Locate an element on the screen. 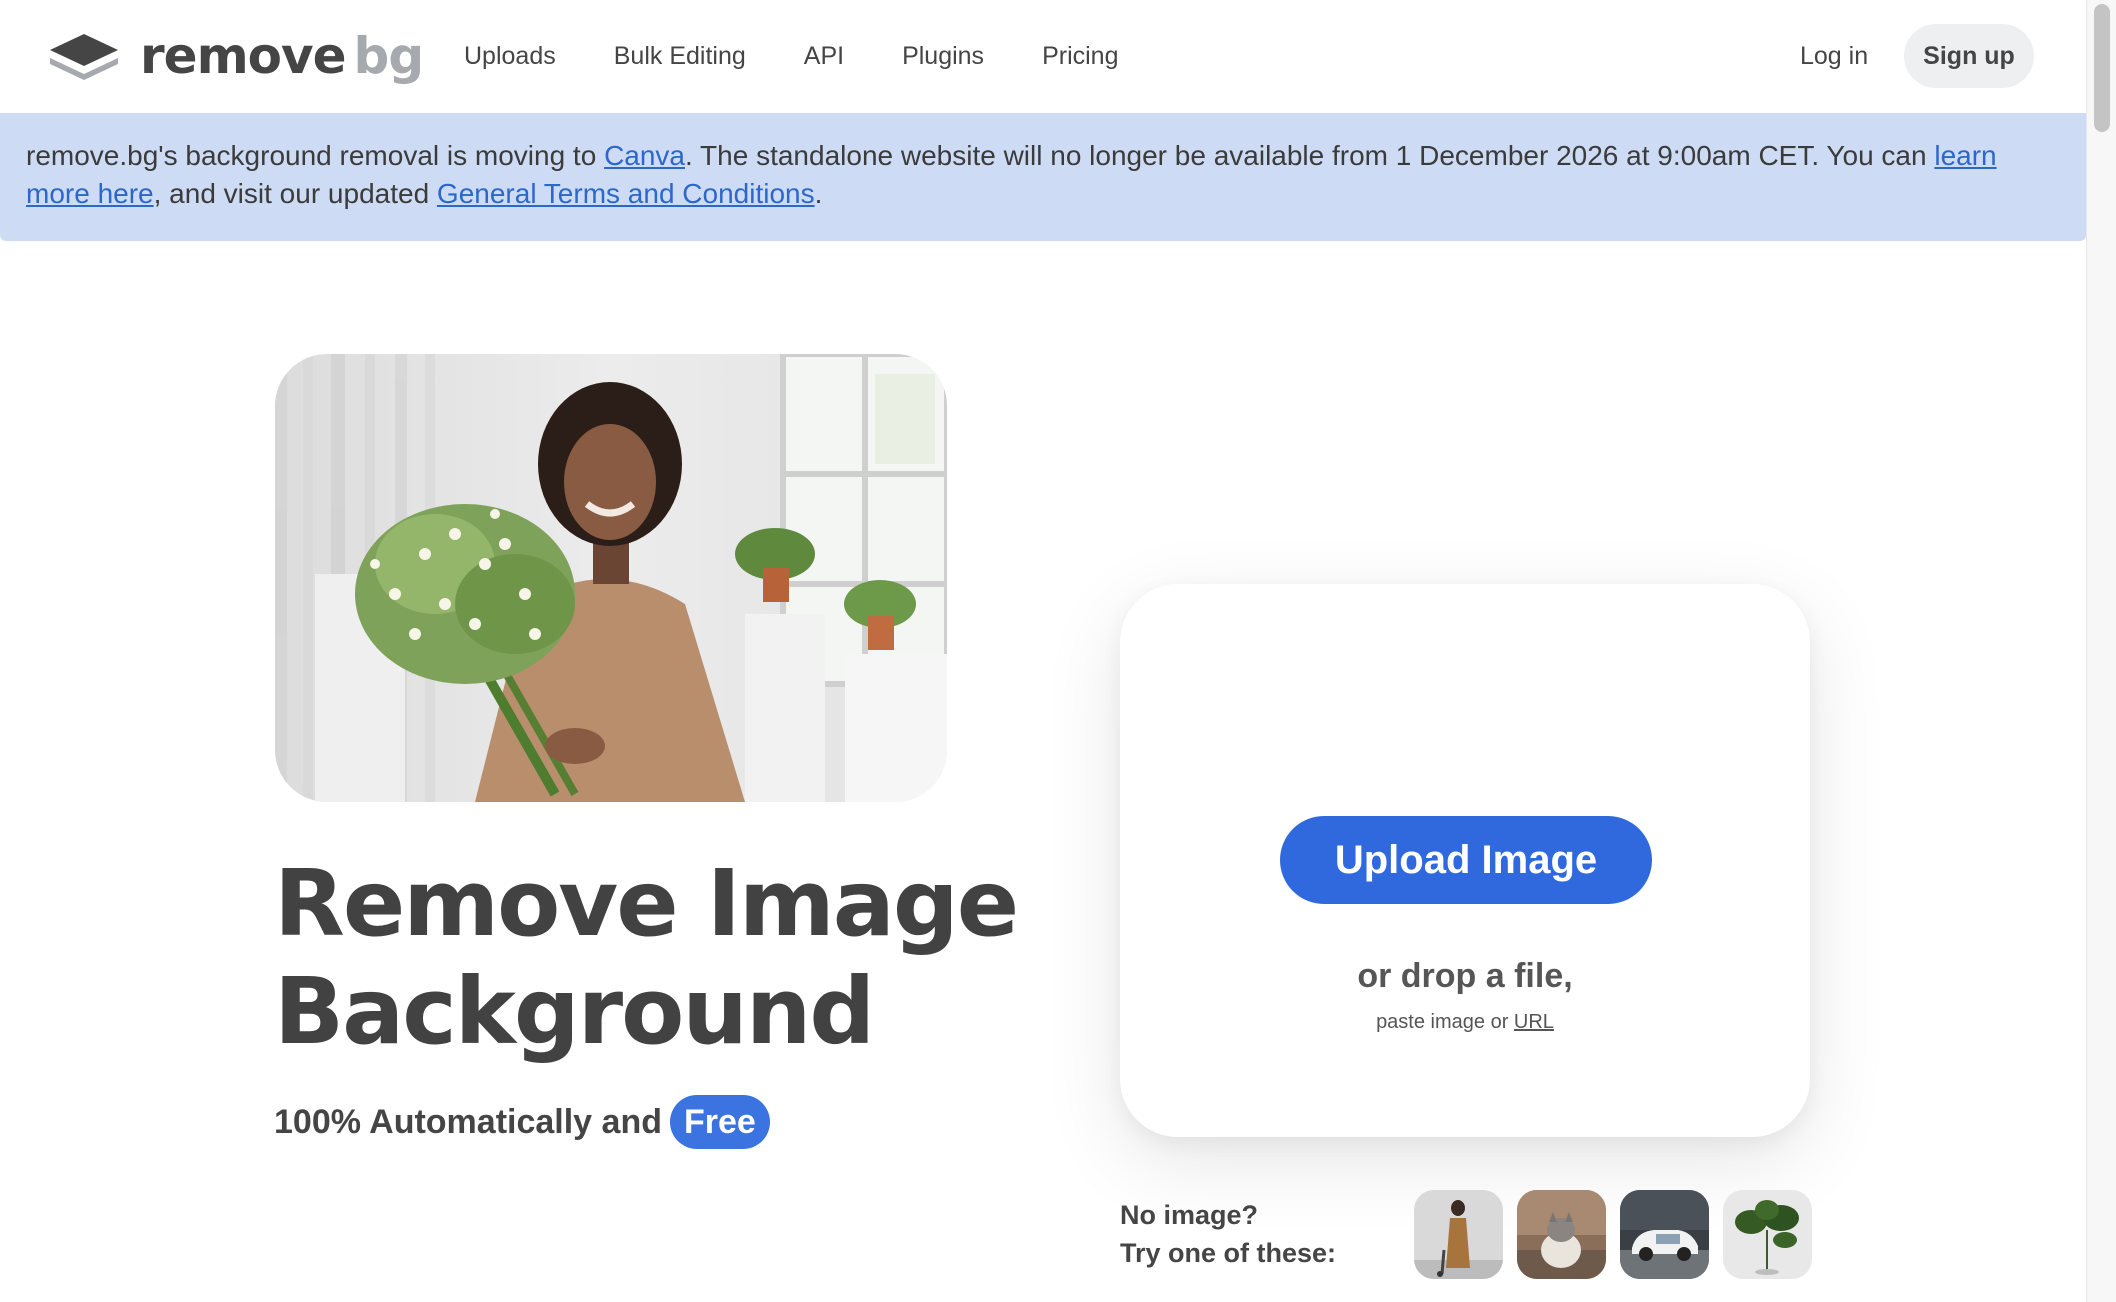  banner-text-4: . is located at coordinates (818, 193).